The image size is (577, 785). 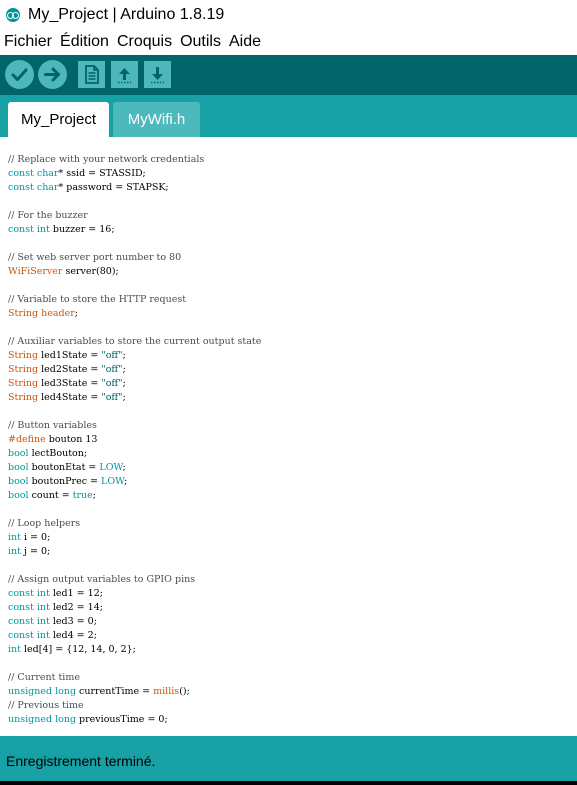 I want to click on code-token: // For the buzzer, so click(x=48, y=215).